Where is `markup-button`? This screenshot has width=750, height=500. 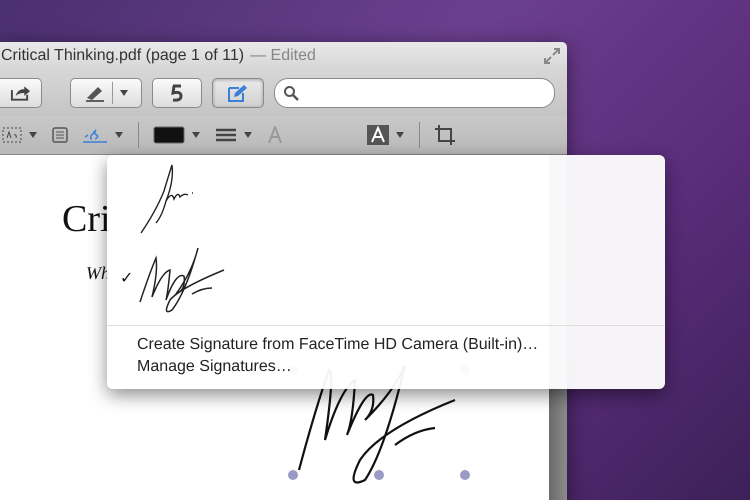 markup-button is located at coordinates (238, 93).